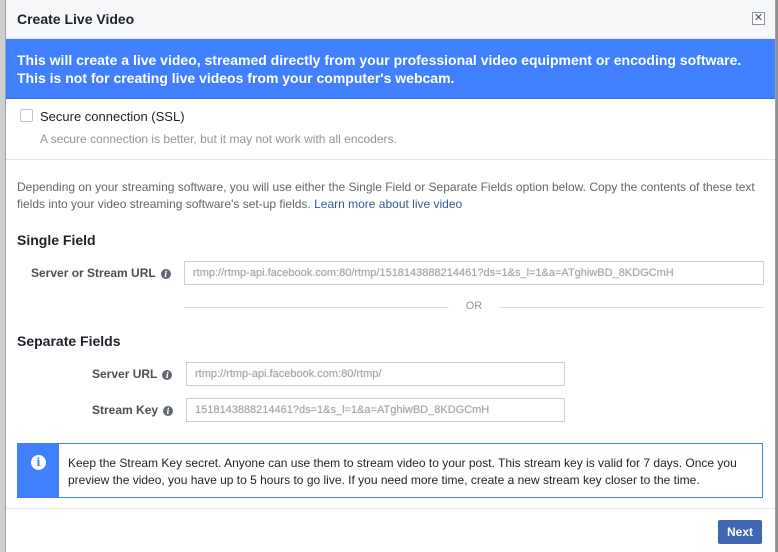 The height and width of the screenshot is (552, 778). What do you see at coordinates (125, 374) in the screenshot?
I see `server-url-label-text: Server URL` at bounding box center [125, 374].